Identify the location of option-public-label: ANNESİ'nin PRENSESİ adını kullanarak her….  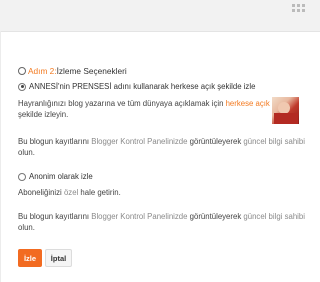
(142, 86).